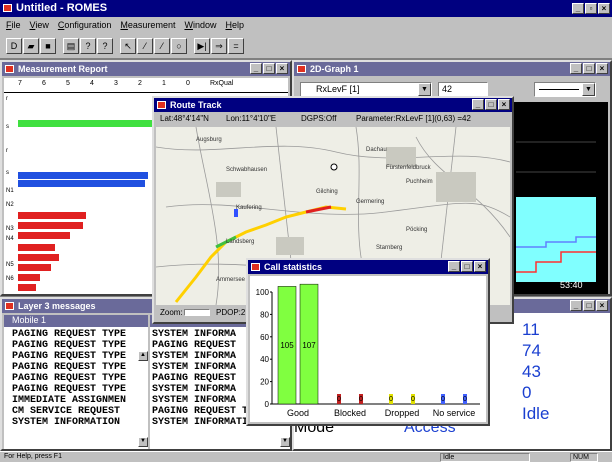 This screenshot has width=612, height=462. Describe the element at coordinates (62, 8) in the screenshot. I see `app-title: Untitled - ROMES` at that location.